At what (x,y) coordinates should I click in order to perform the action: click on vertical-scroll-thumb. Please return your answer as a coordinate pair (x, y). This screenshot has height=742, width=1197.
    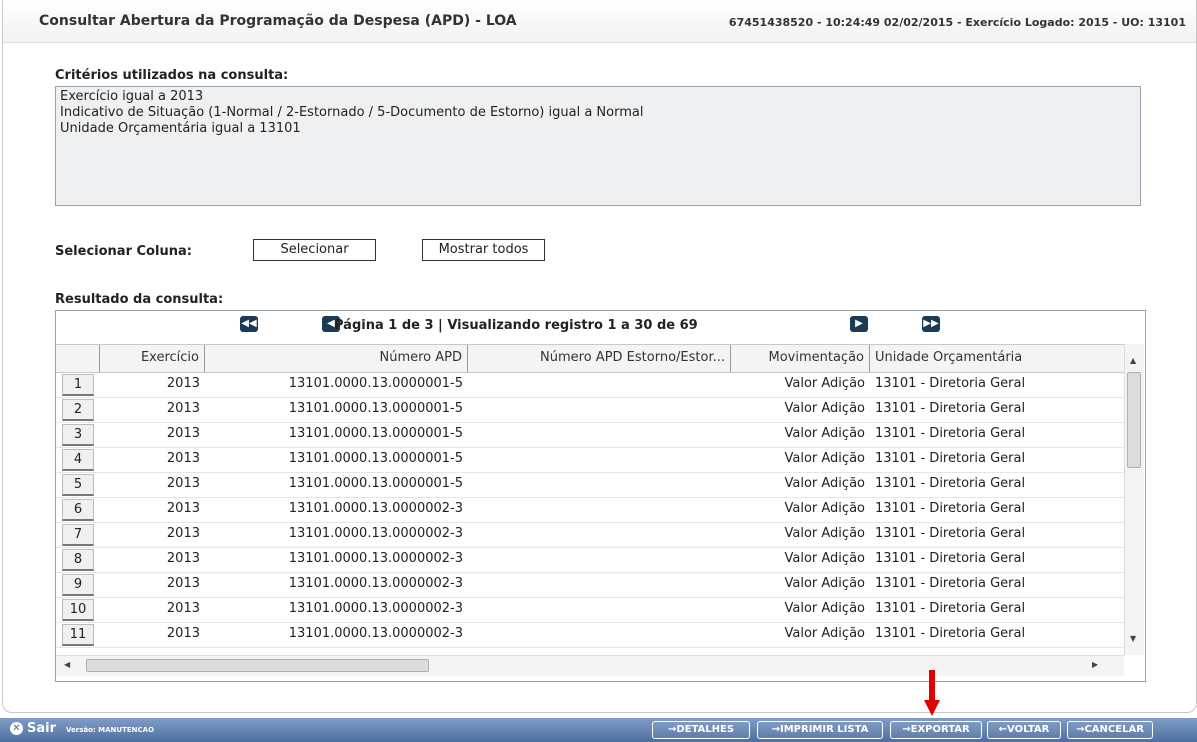
    Looking at the image, I should click on (1134, 420).